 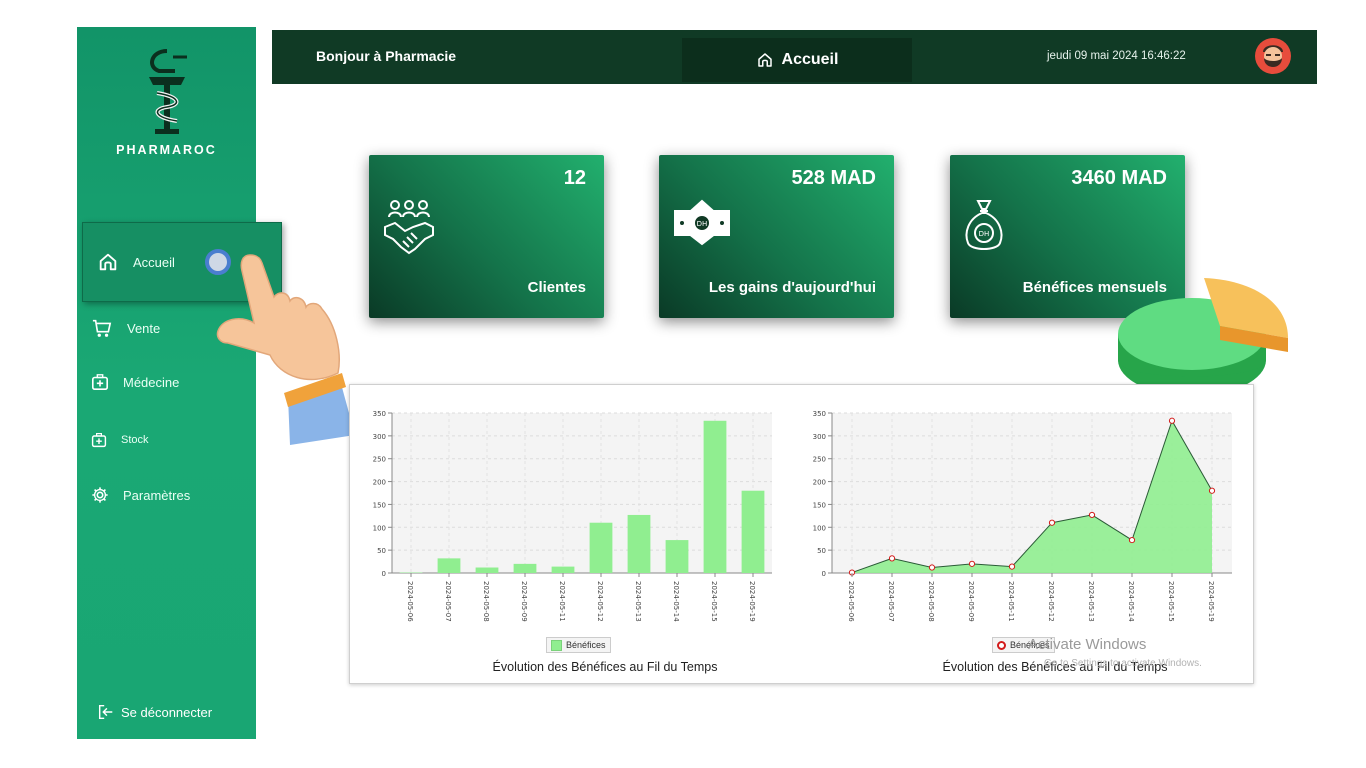 I want to click on banknote-icon: DH, so click(x=702, y=222).